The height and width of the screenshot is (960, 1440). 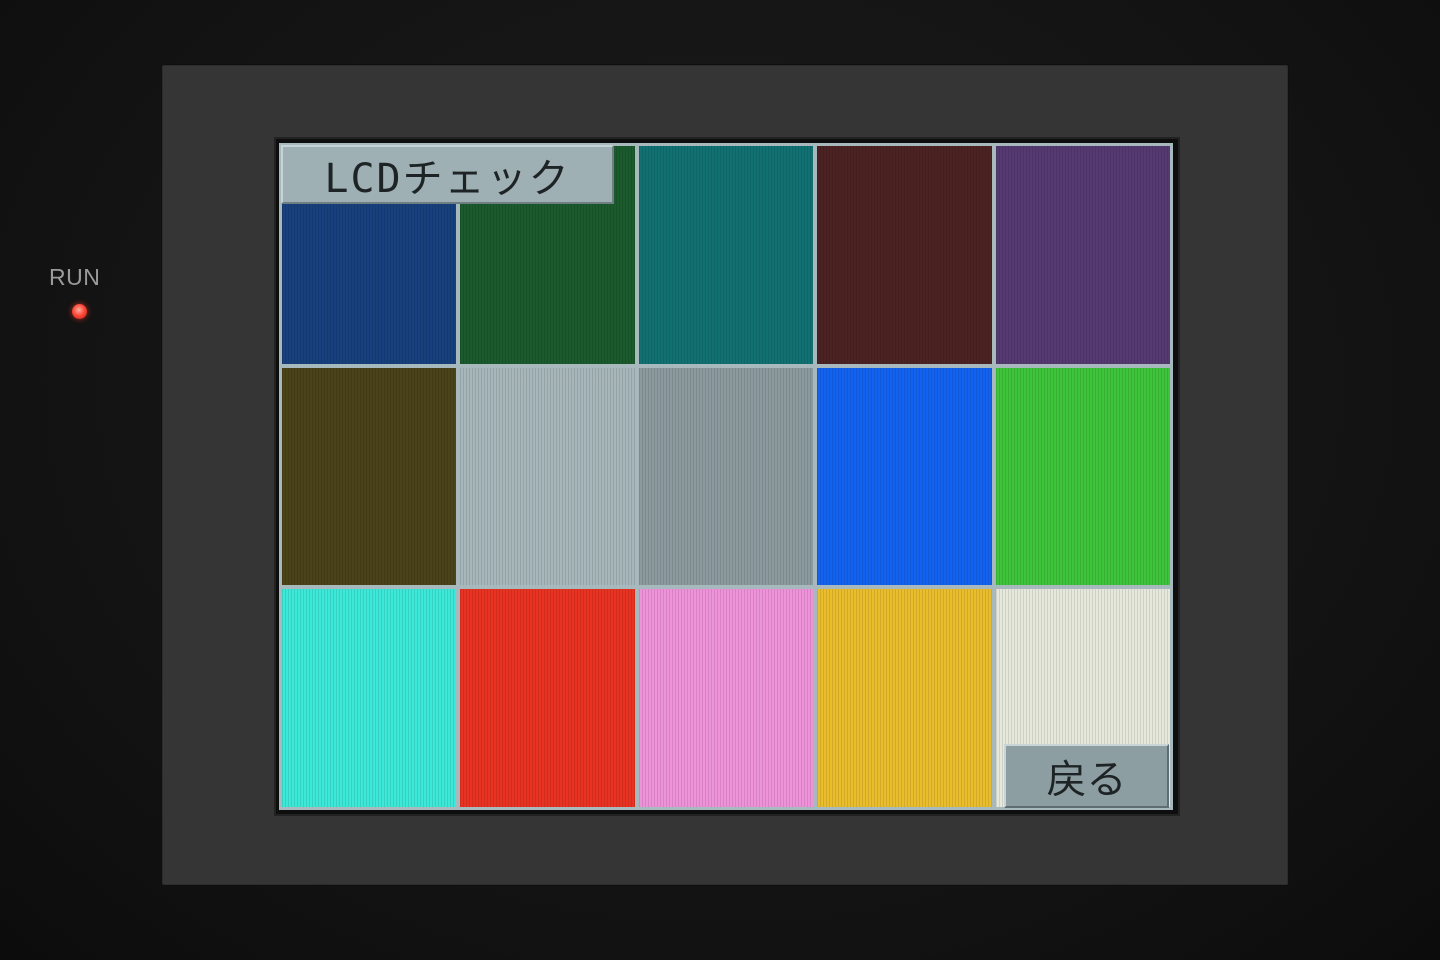 What do you see at coordinates (1086, 776) in the screenshot?
I see `back-button: 戻る` at bounding box center [1086, 776].